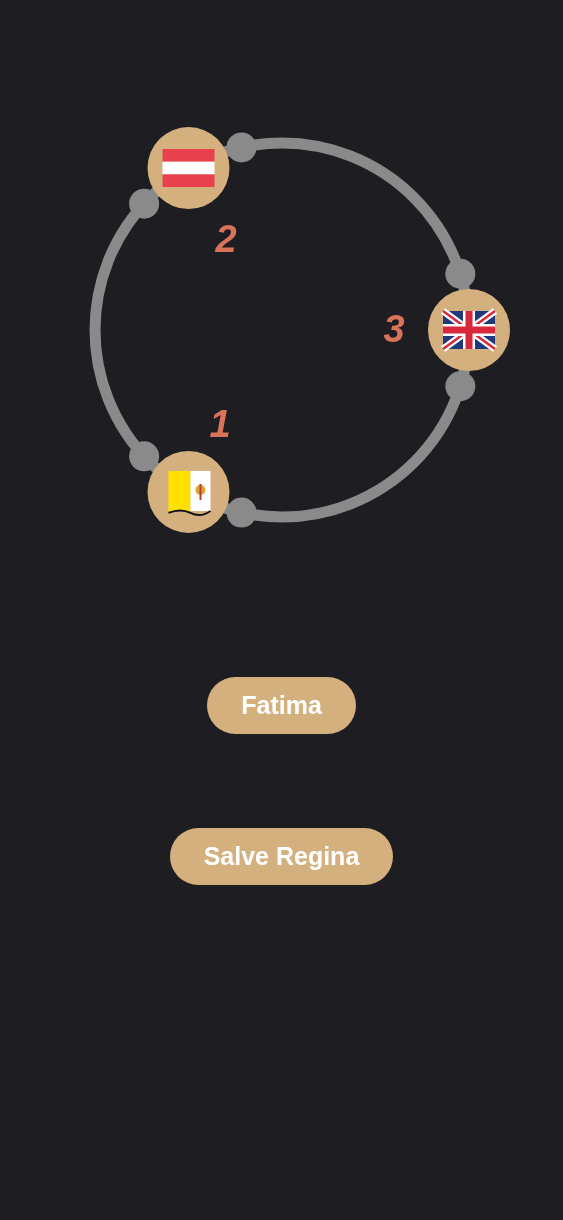  I want to click on node-number: 1, so click(220, 424).